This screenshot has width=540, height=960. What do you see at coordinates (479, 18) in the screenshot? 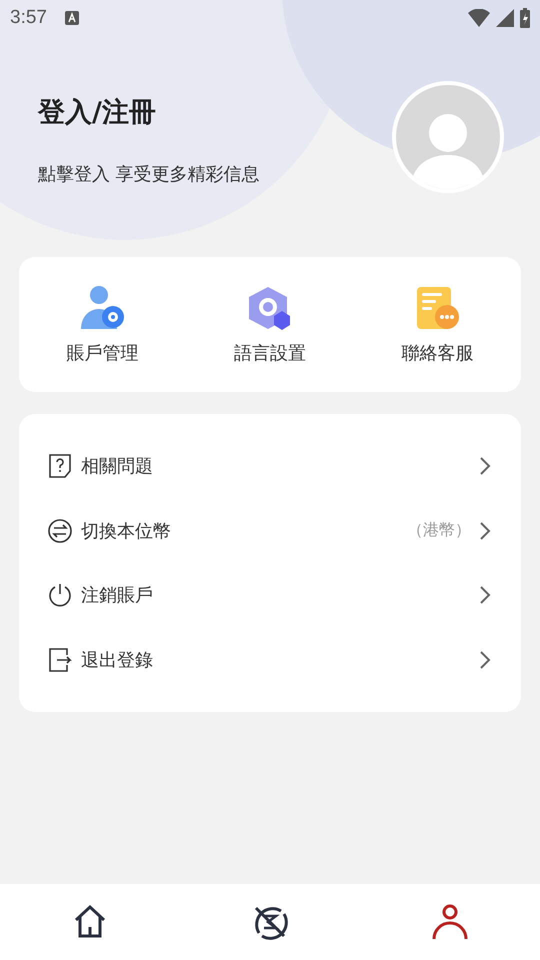
I see `wifi-icon` at bounding box center [479, 18].